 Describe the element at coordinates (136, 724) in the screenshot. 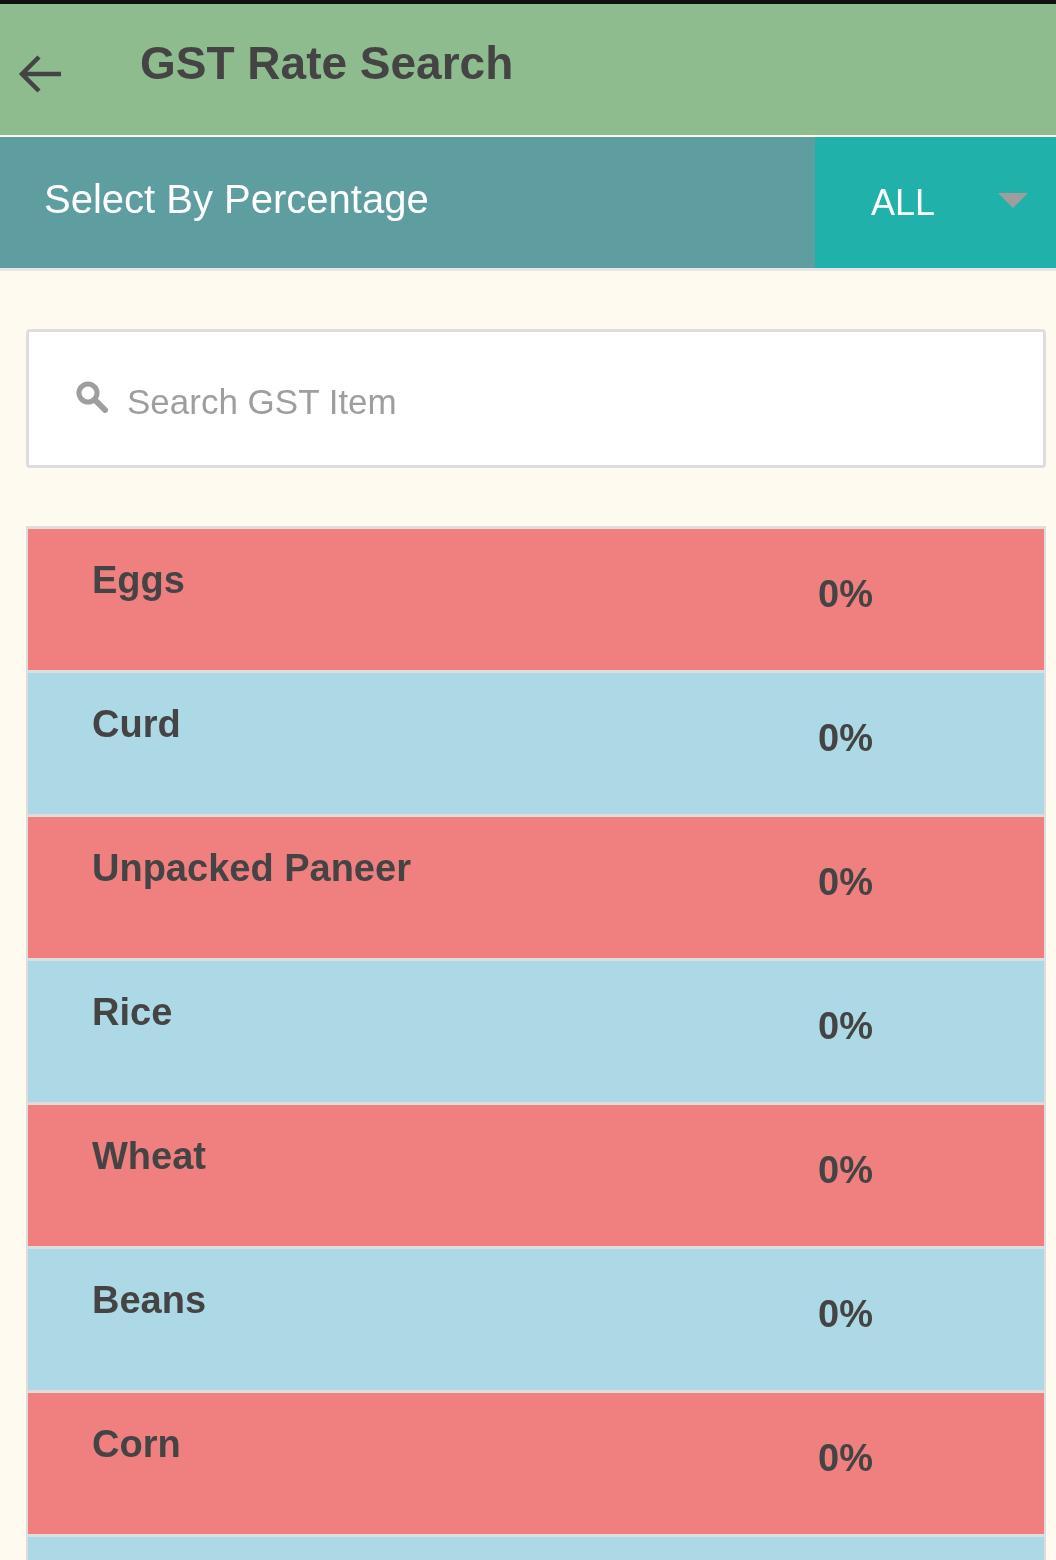

I see `item-name: Curd` at that location.